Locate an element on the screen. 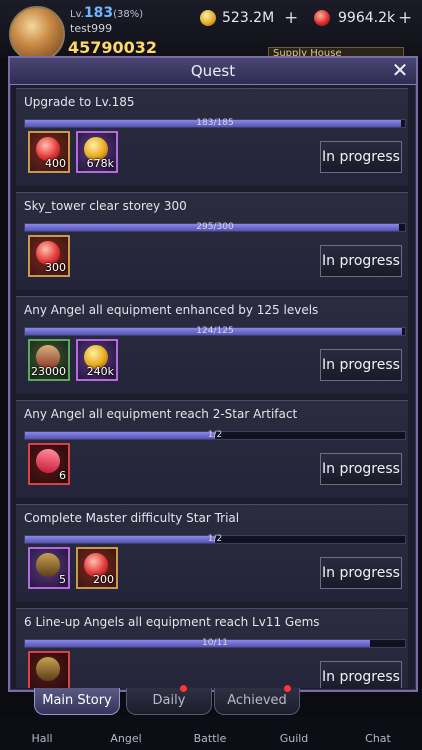  add-gem-button: + is located at coordinates (405, 18).